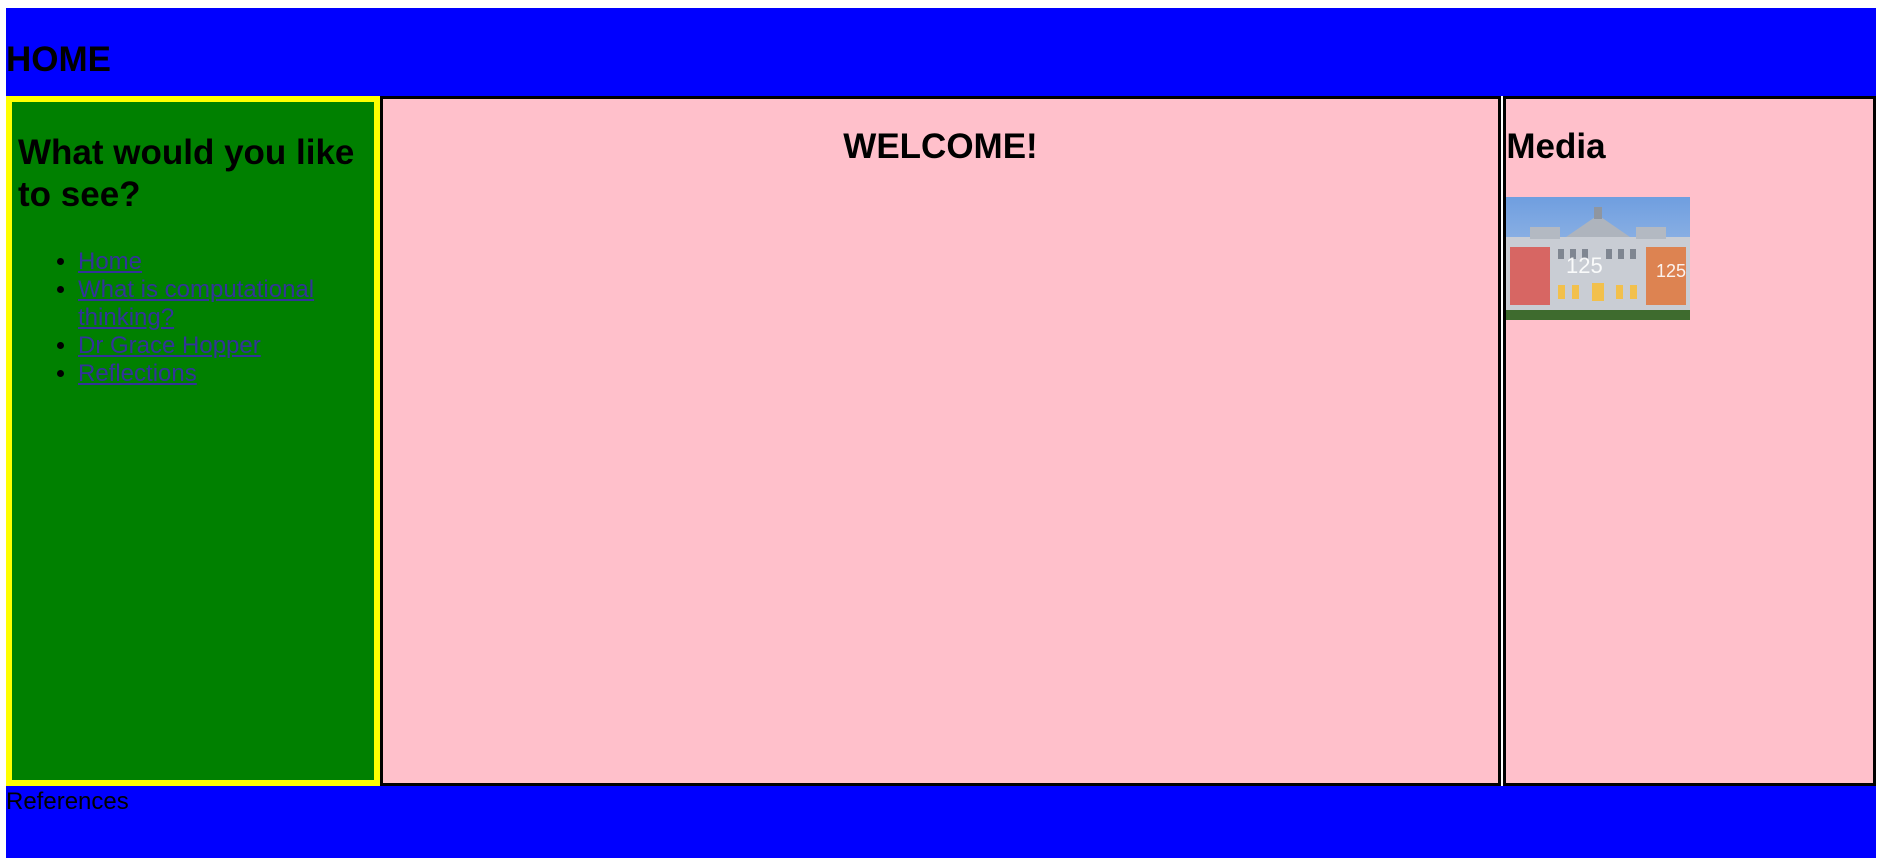 The height and width of the screenshot is (858, 1882). What do you see at coordinates (226, 262) in the screenshot?
I see `nav-item: Home` at bounding box center [226, 262].